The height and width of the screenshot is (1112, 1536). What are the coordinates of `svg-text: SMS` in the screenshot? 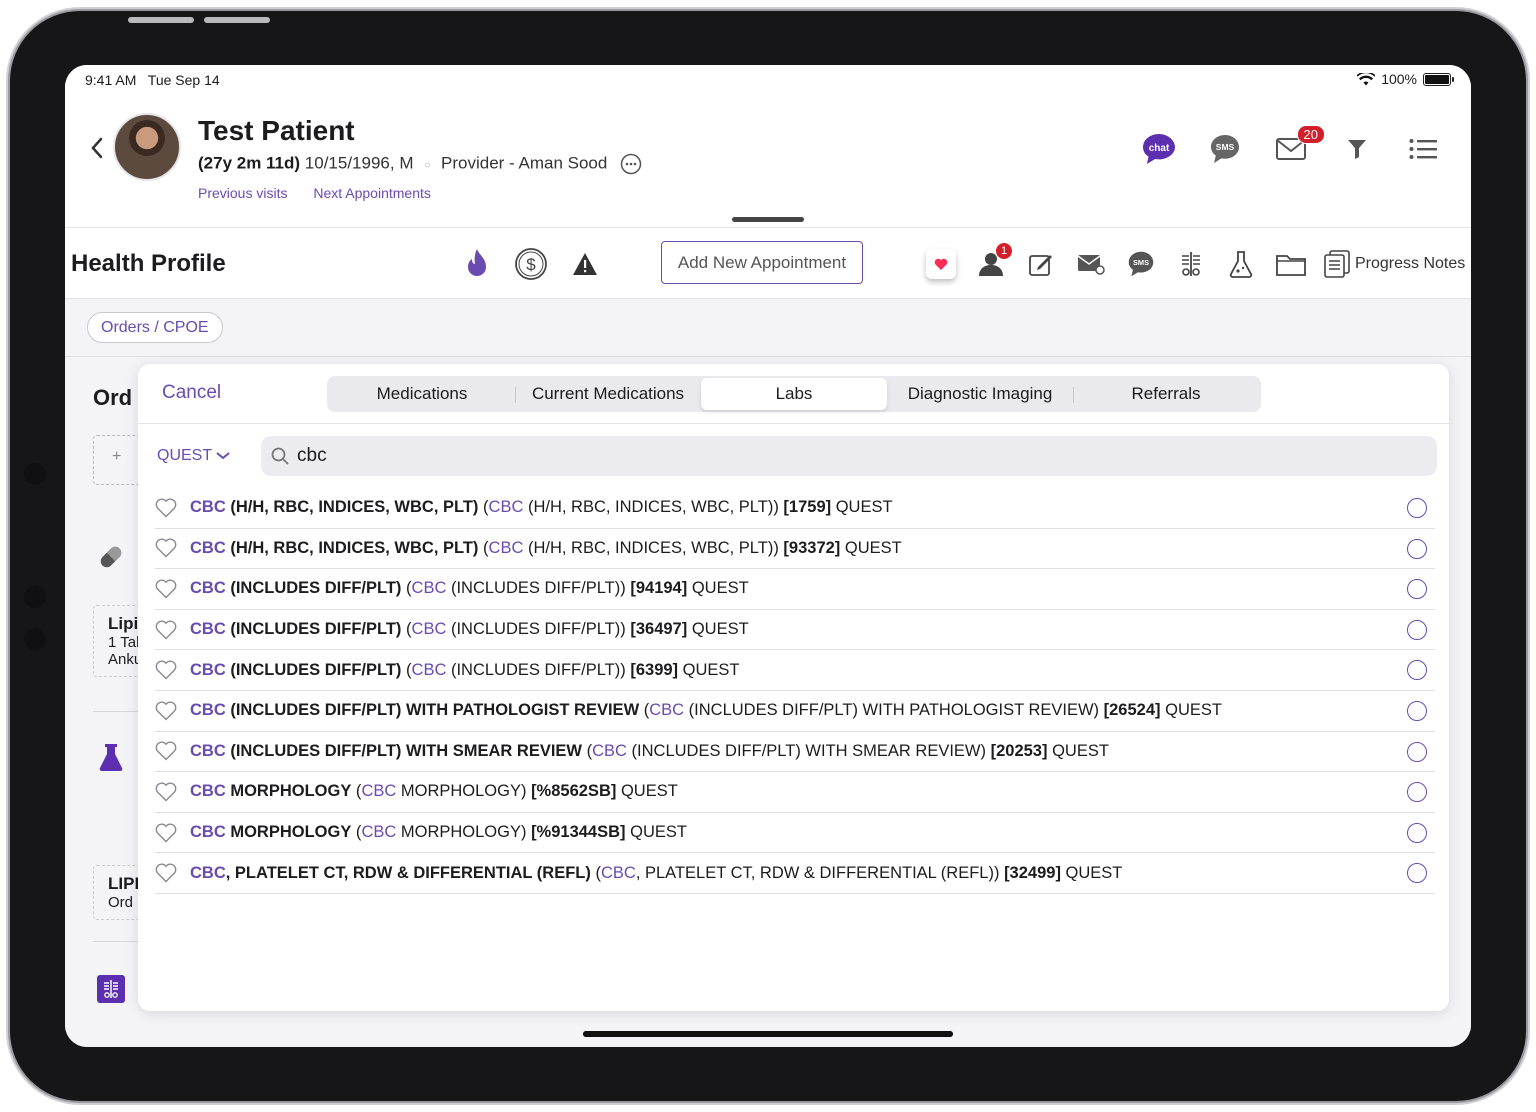 It's located at (1225, 147).